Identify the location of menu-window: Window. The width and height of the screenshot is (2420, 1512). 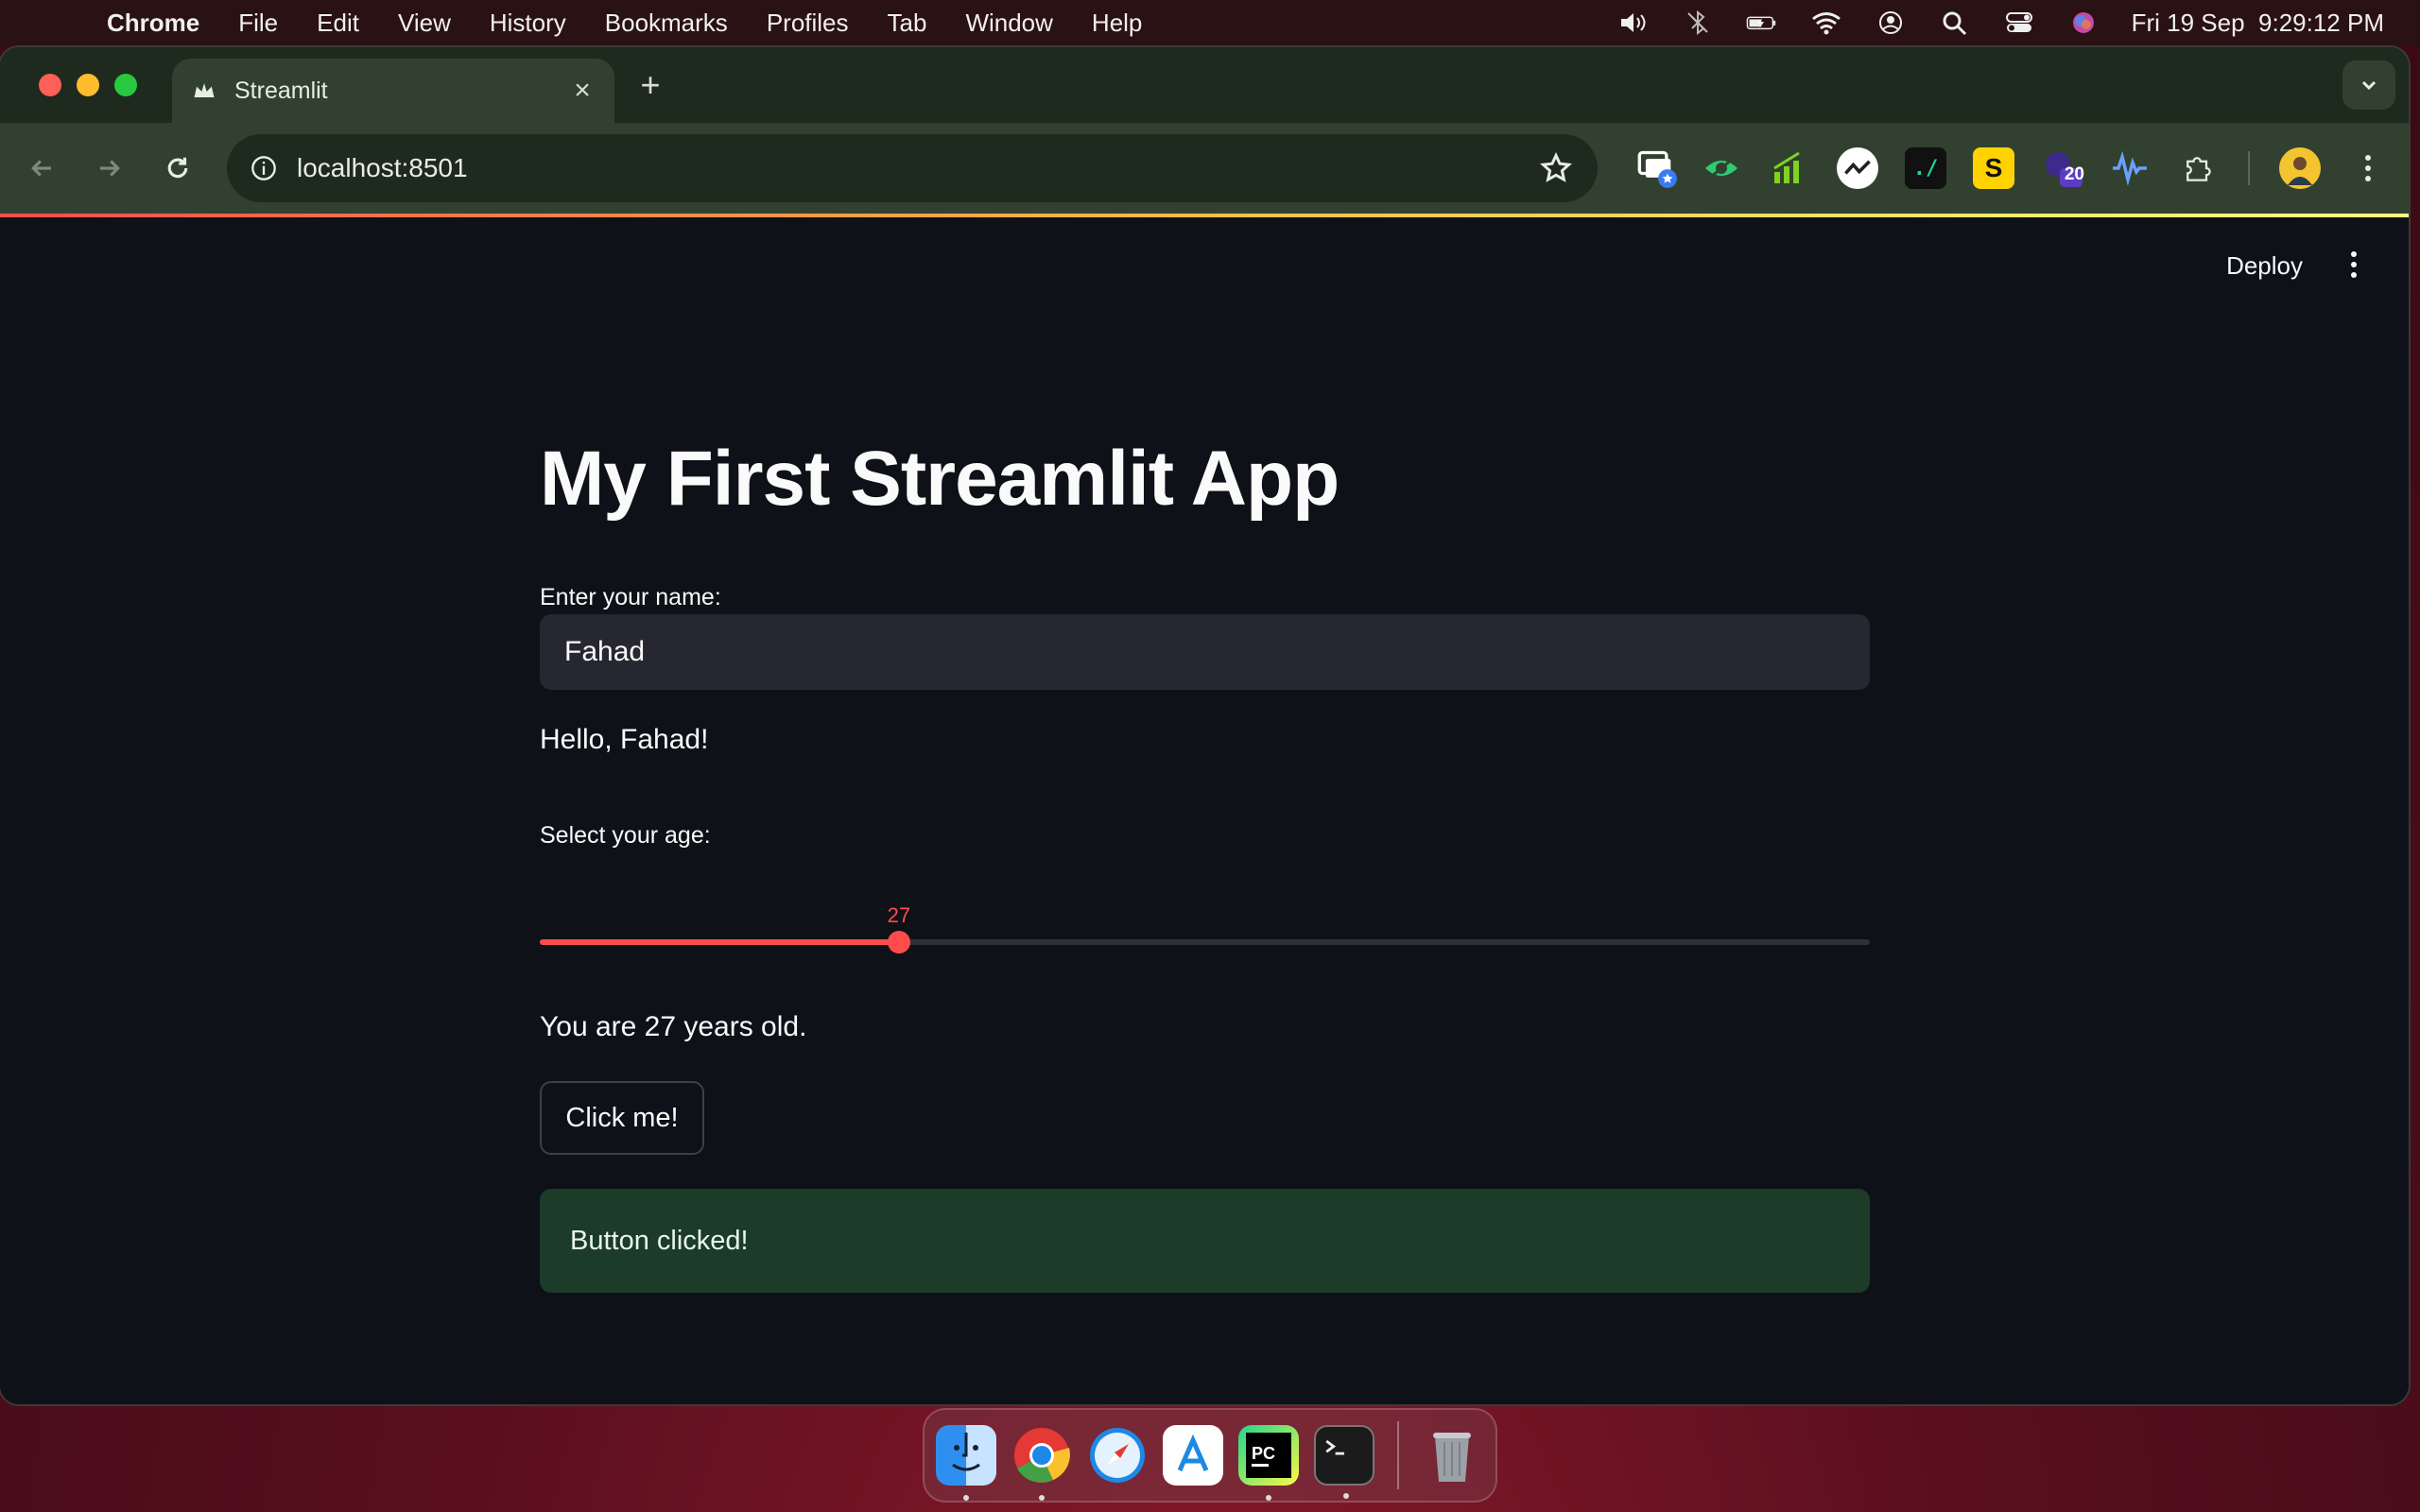
(1008, 23).